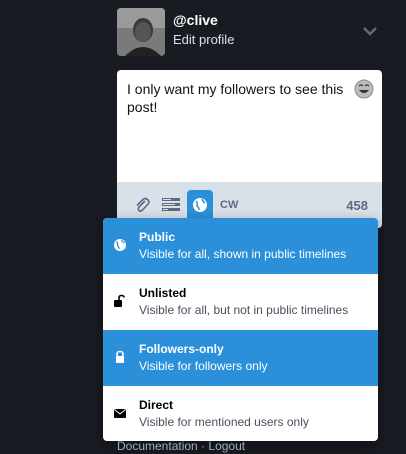 This screenshot has width=406, height=454. What do you see at coordinates (195, 20) in the screenshot?
I see `profile-handle: @clive` at bounding box center [195, 20].